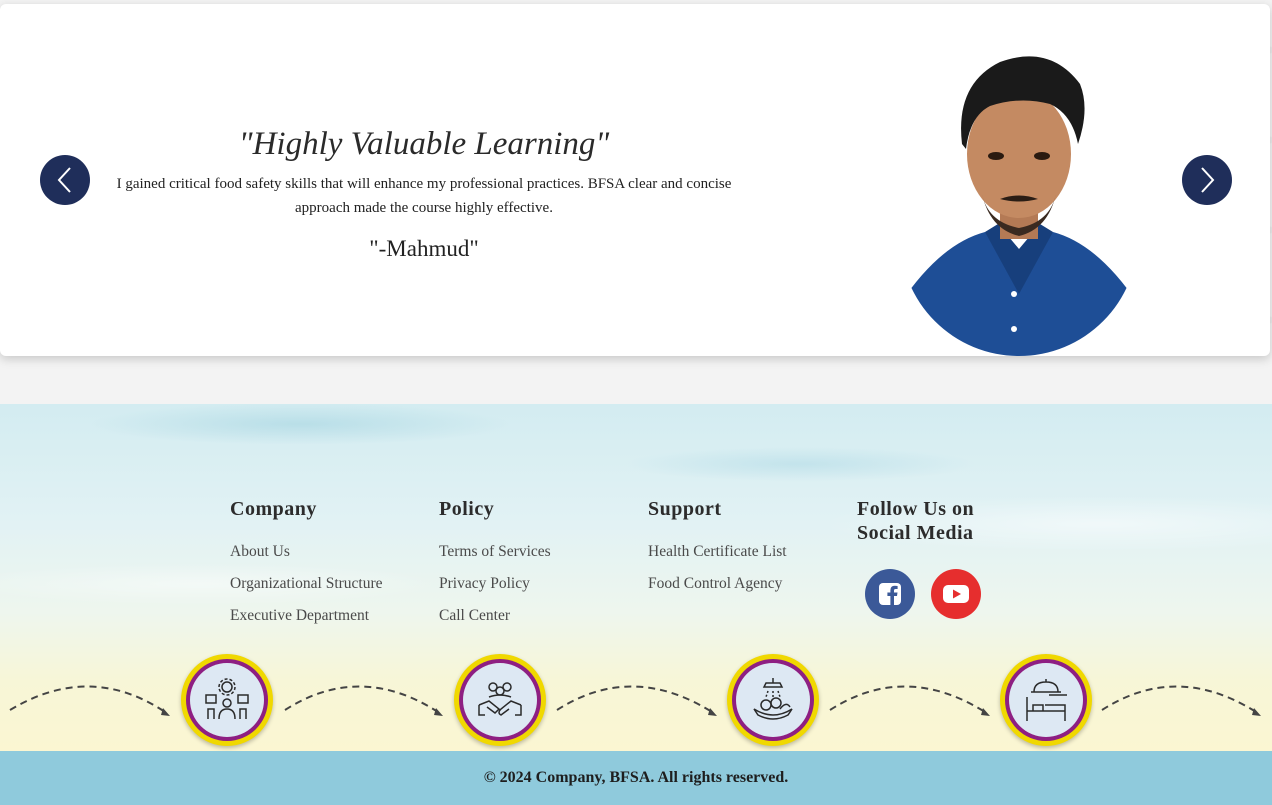 The width and height of the screenshot is (1272, 805). Describe the element at coordinates (495, 616) in the screenshot. I see `footer-link-call-center: Call Center` at that location.